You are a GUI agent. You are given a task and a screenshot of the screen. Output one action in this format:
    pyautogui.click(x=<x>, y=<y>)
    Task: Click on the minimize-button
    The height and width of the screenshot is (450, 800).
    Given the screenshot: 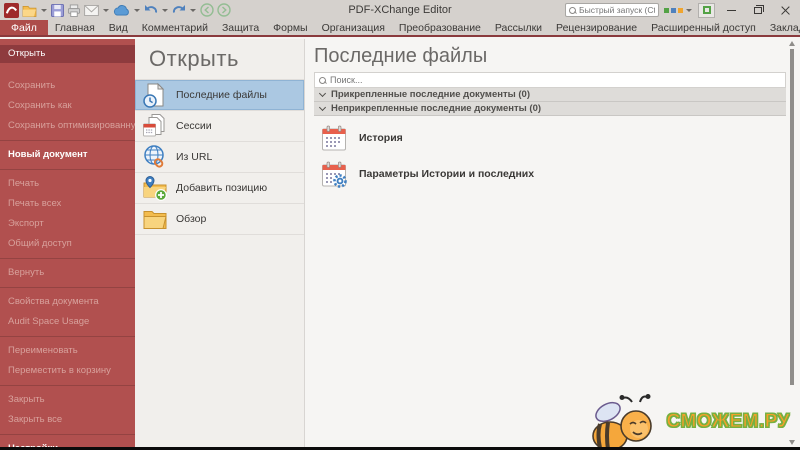 What is the action you would take?
    pyautogui.click(x=731, y=10)
    